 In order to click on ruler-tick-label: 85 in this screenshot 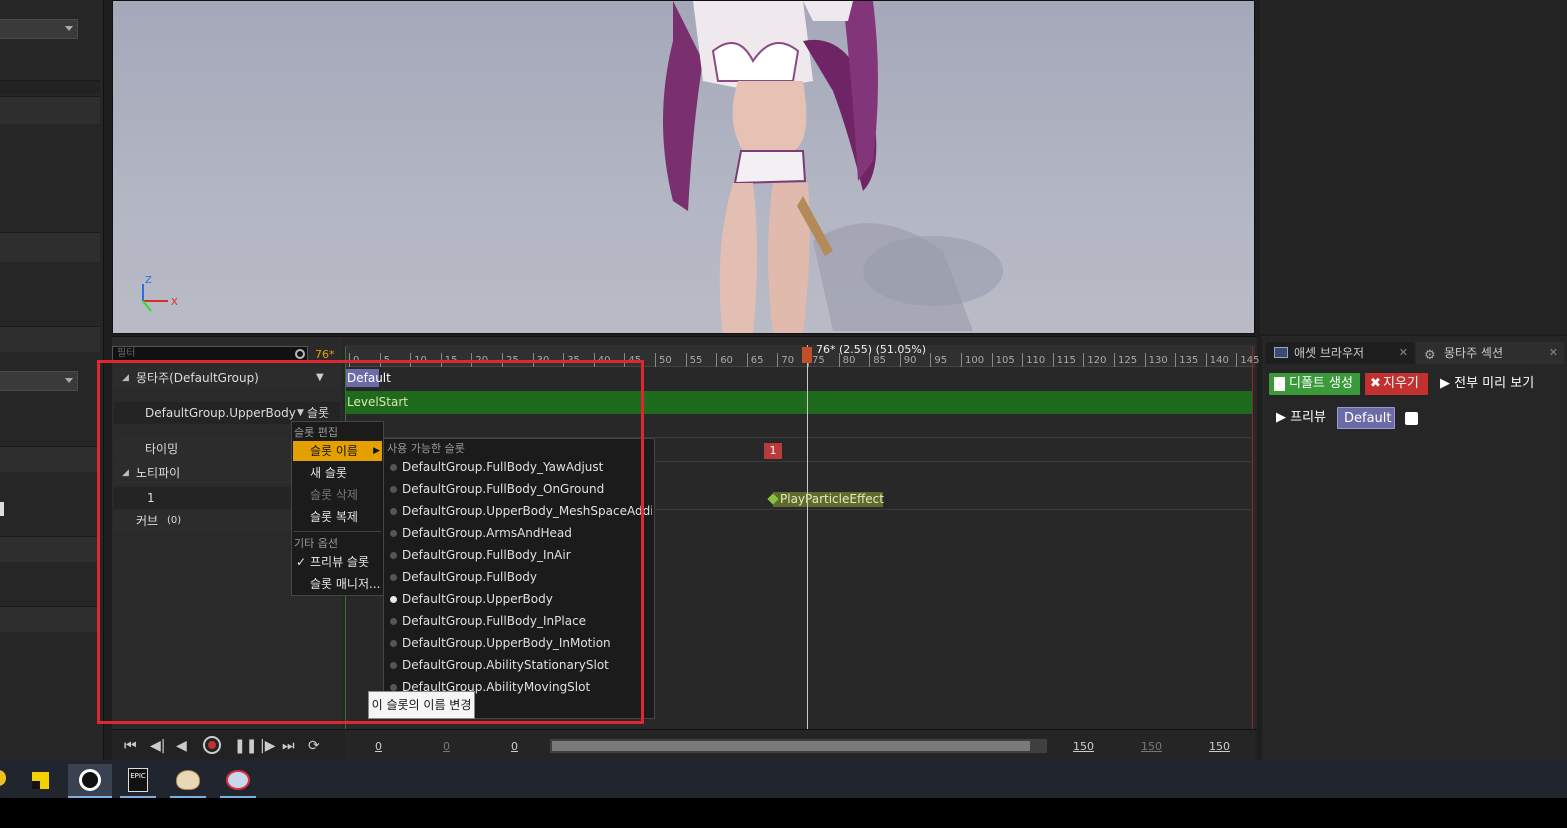, I will do `click(879, 360)`.